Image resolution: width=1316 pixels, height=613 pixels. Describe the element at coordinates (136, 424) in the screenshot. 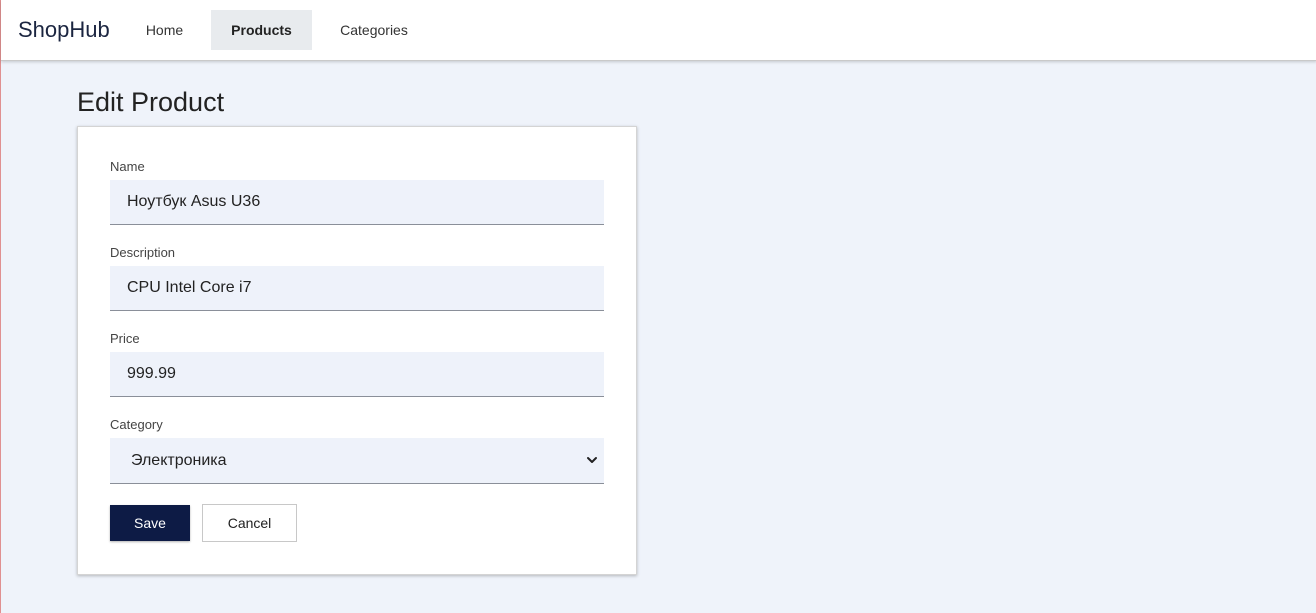

I see `category-label: Category` at that location.